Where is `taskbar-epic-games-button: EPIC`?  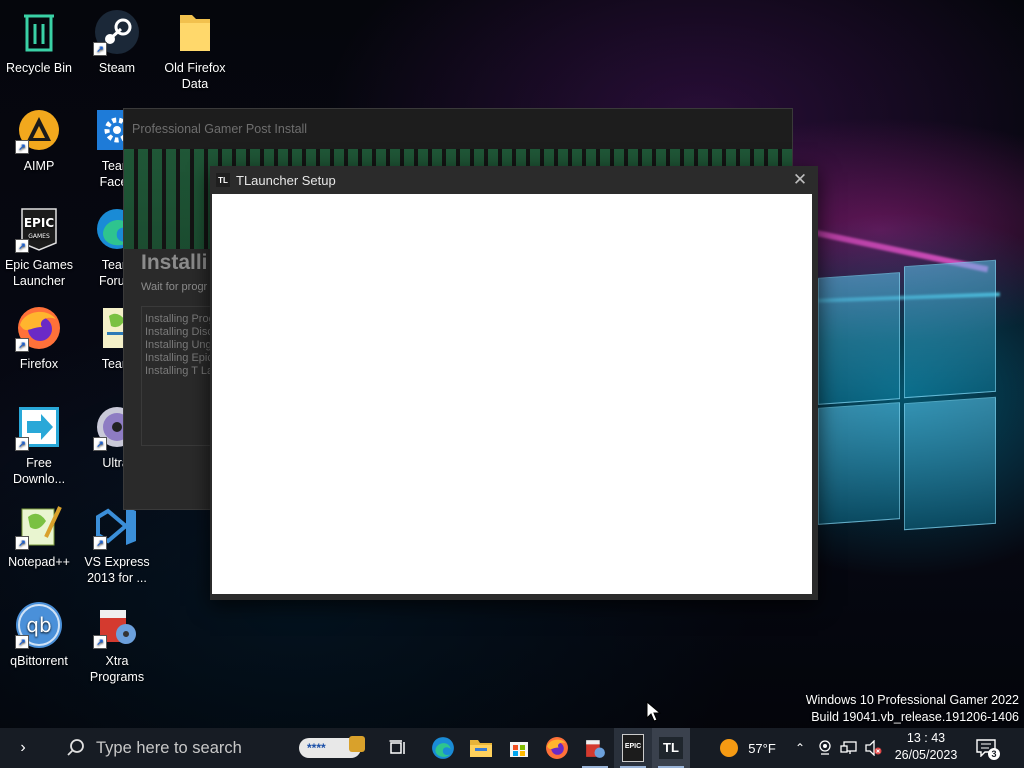 taskbar-epic-games-button: EPIC is located at coordinates (633, 748).